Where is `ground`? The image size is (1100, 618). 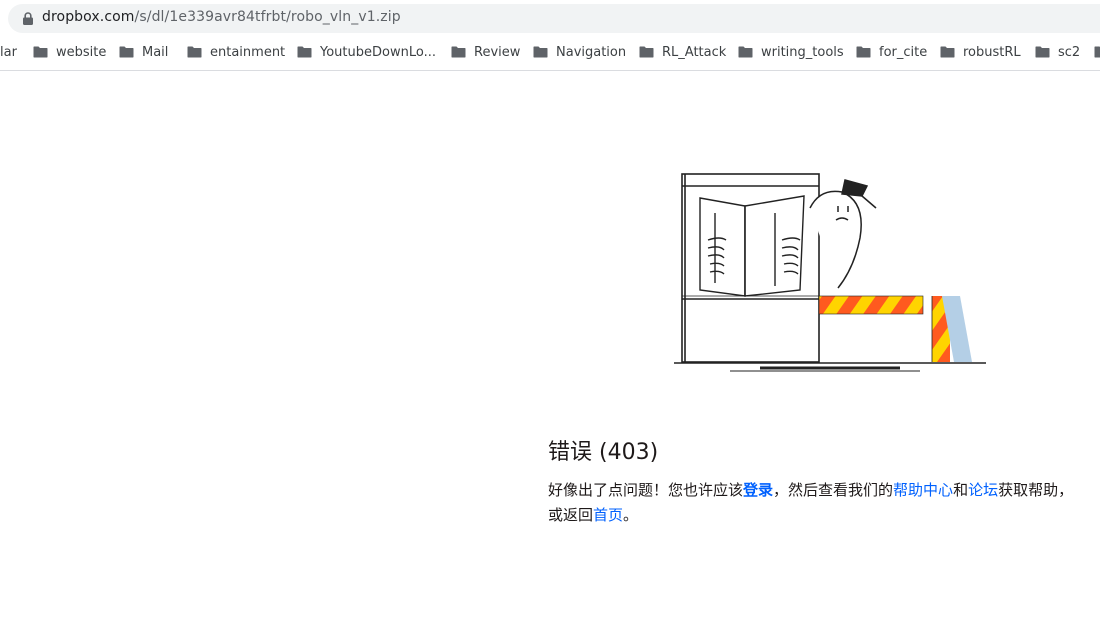 ground is located at coordinates (830, 367).